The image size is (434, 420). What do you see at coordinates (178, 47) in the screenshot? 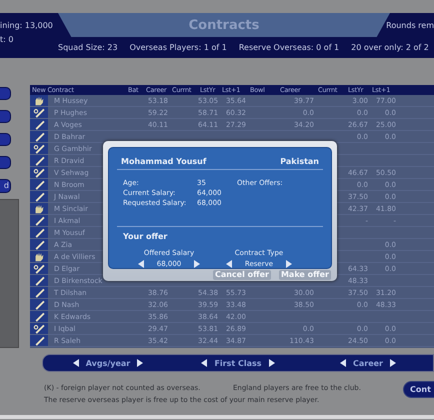
I see `squad-stat: Overseas Players: 1 of 1` at bounding box center [178, 47].